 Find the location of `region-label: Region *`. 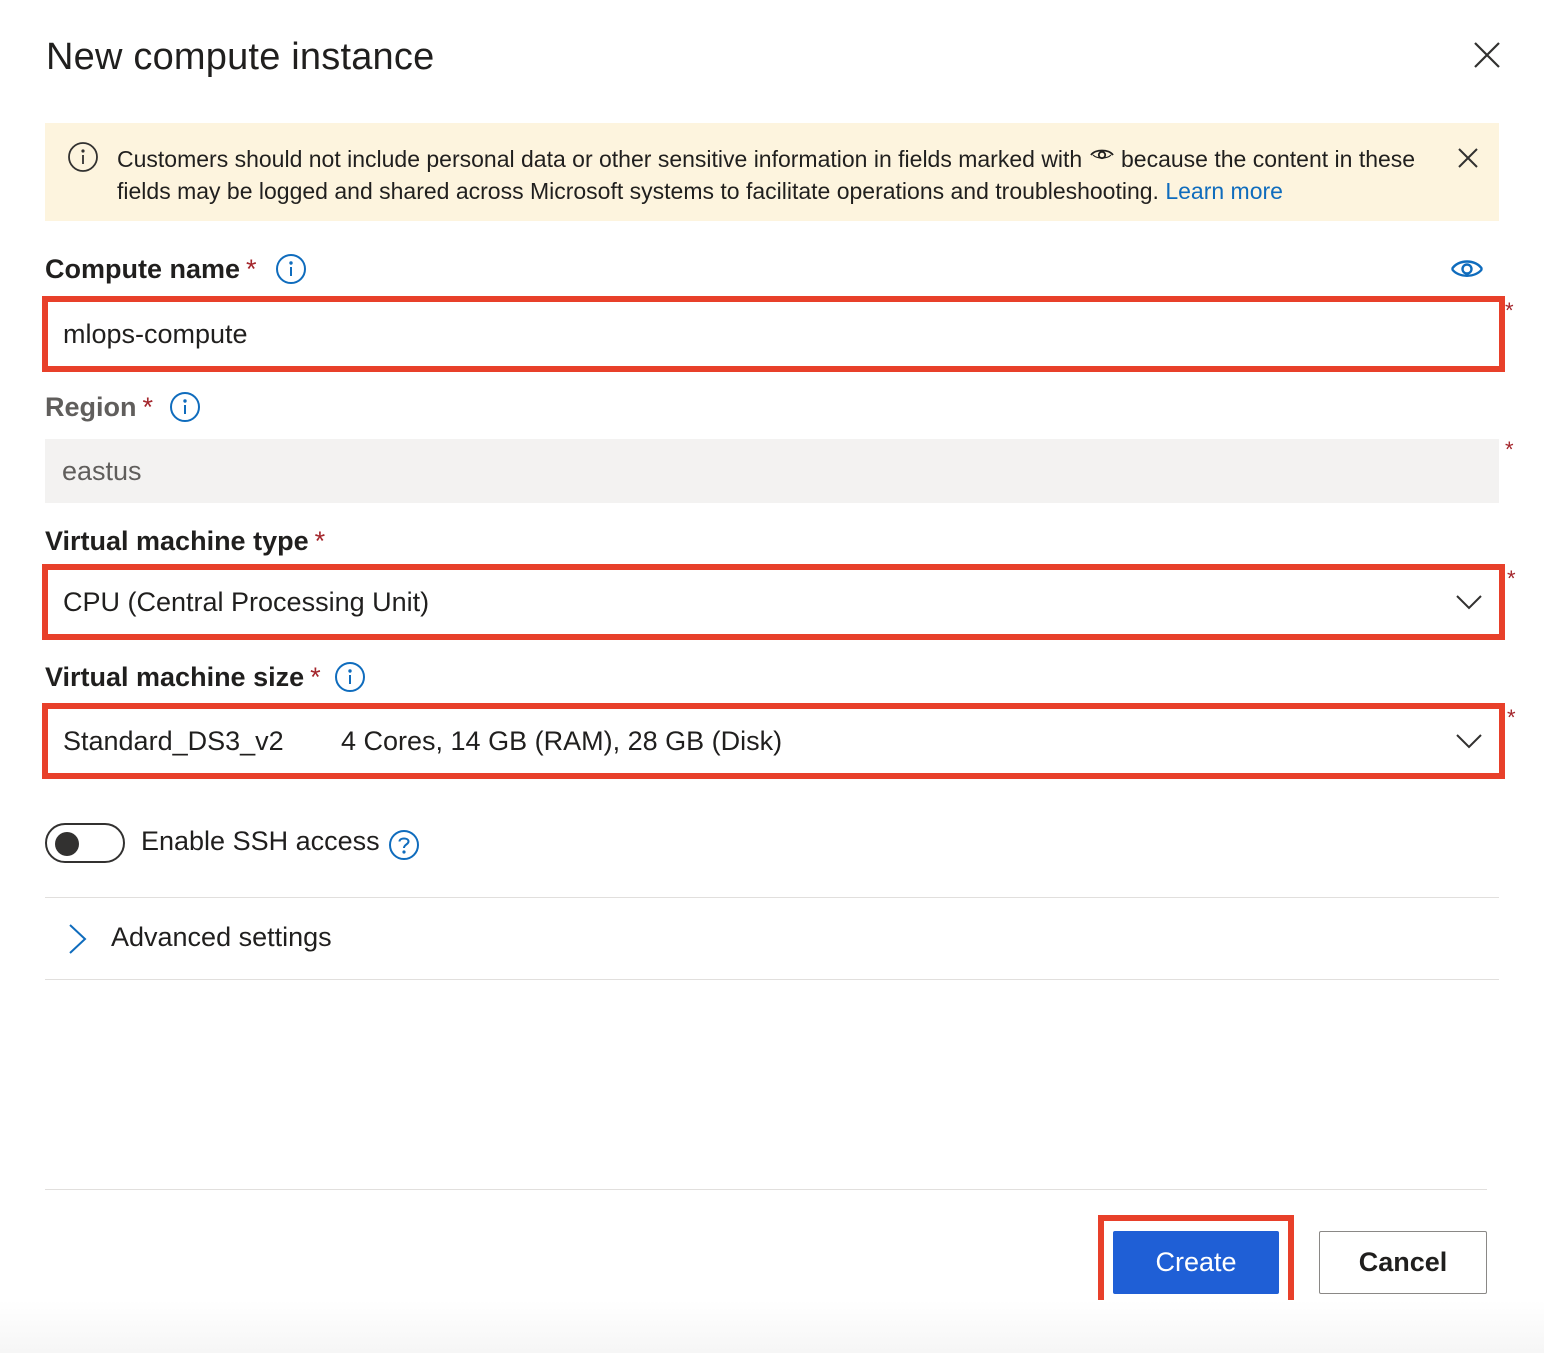

region-label: Region * is located at coordinates (99, 407).